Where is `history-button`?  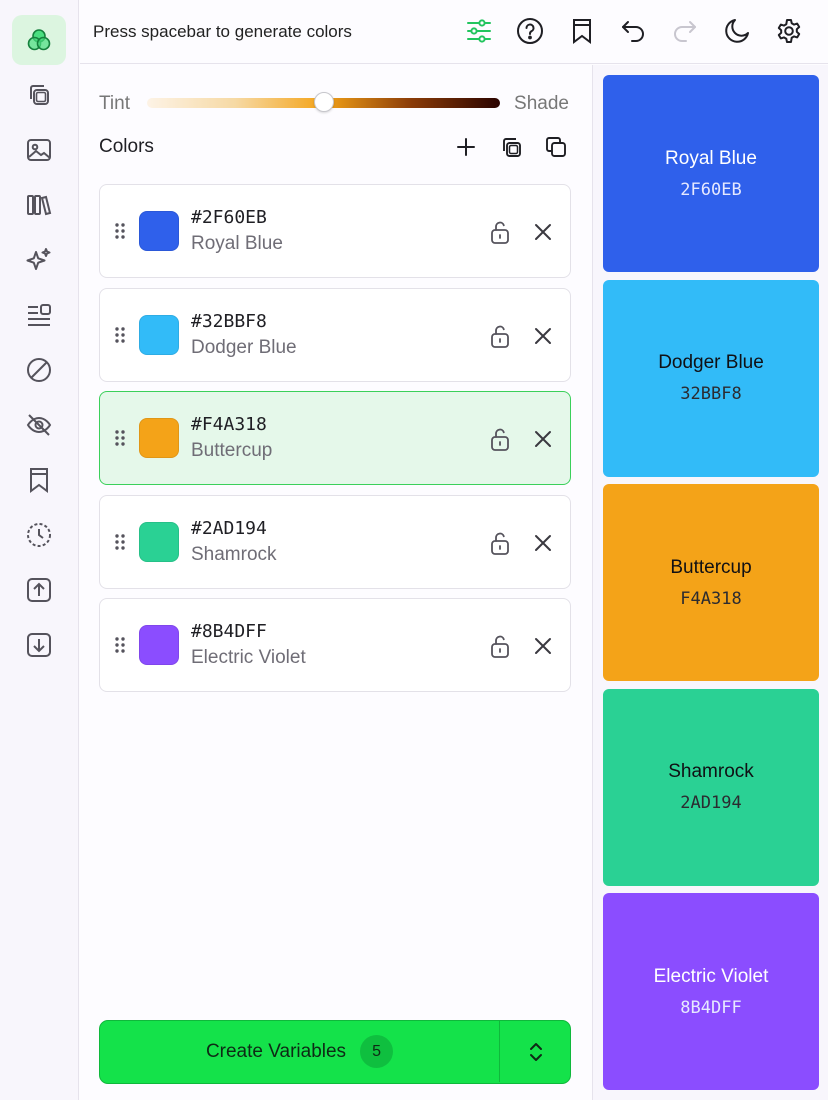 history-button is located at coordinates (39, 535).